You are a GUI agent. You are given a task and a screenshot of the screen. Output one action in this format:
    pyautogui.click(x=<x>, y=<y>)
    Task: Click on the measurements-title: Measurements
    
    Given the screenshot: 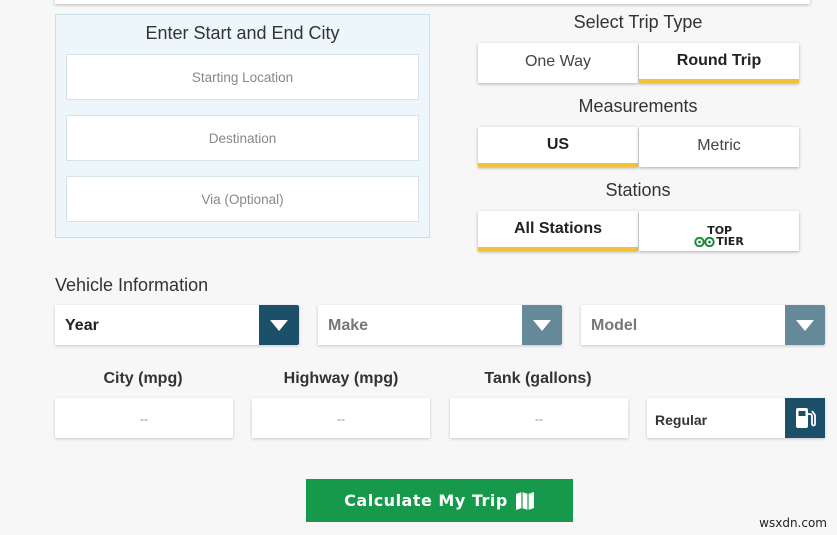 What is the action you would take?
    pyautogui.click(x=638, y=106)
    